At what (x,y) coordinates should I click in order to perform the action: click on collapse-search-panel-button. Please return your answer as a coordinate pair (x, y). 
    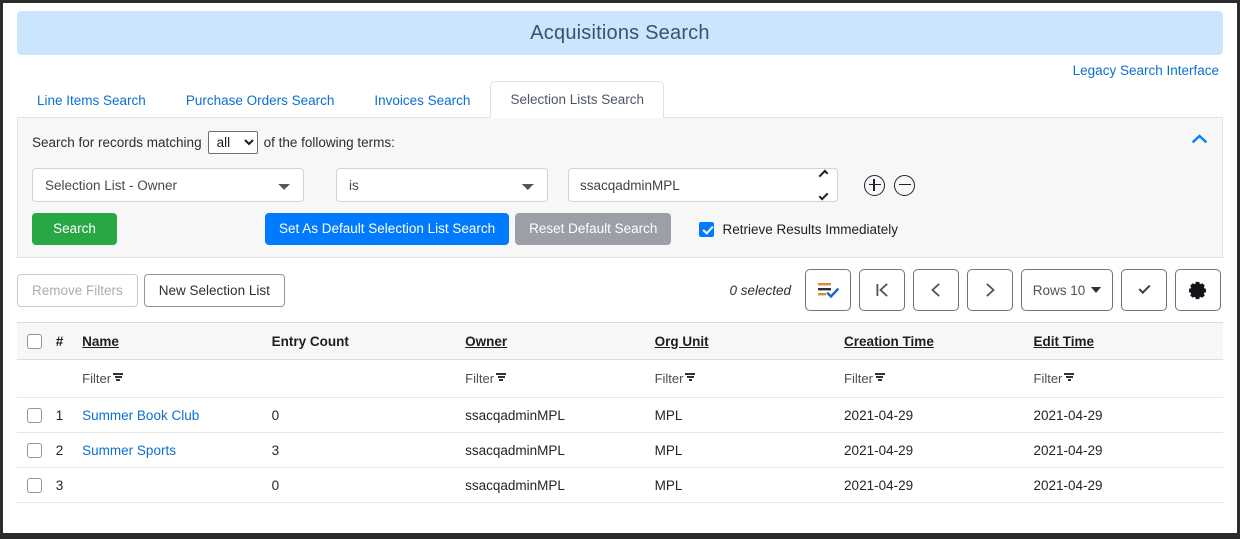
    Looking at the image, I should click on (1199, 139).